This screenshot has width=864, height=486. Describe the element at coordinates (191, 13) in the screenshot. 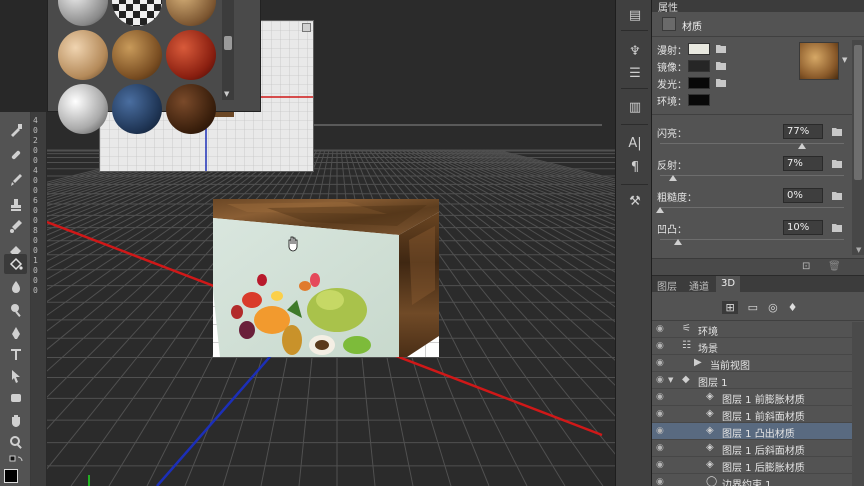

I see `material-swatch-wood` at that location.